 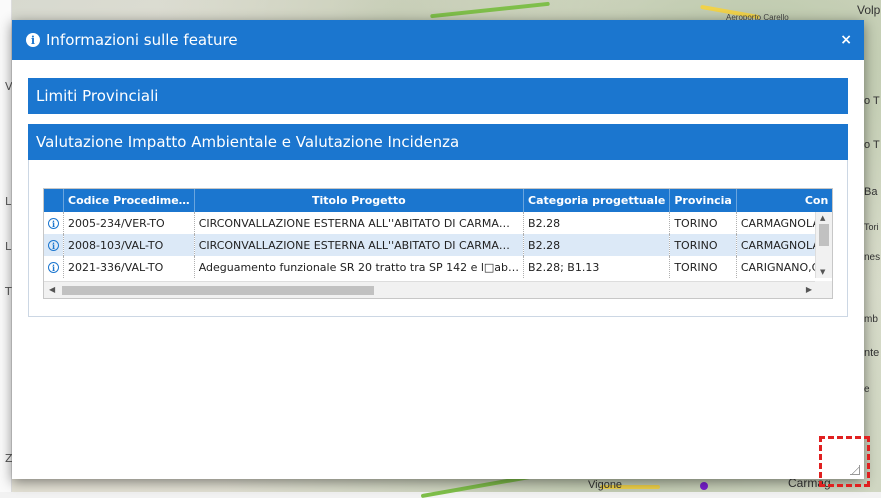 I want to click on column-header: Provincia, so click(x=703, y=200).